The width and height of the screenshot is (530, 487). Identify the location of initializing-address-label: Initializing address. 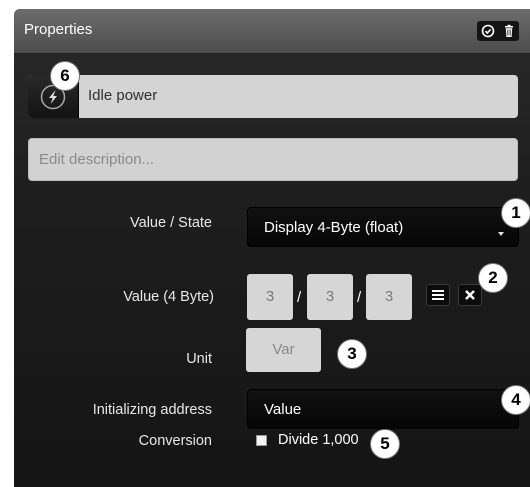
(152, 410).